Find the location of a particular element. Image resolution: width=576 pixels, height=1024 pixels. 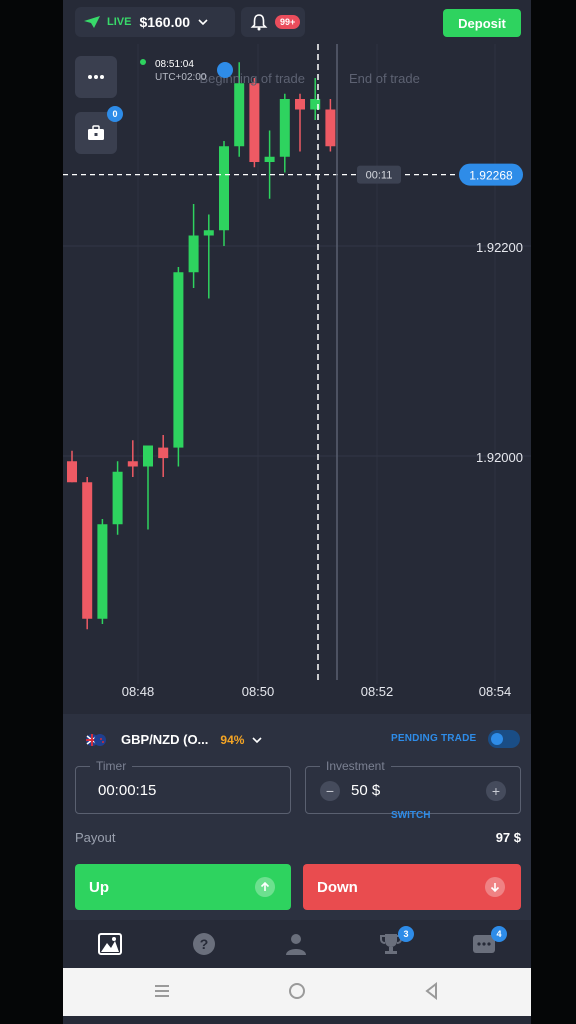

deposit-button: Deposit is located at coordinates (482, 23).